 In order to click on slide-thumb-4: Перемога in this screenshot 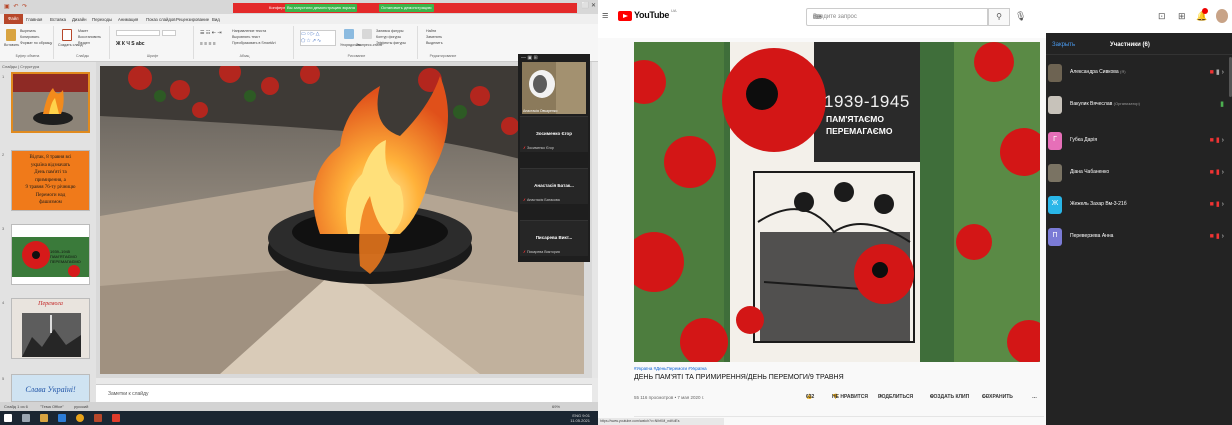, I will do `click(50, 328)`.